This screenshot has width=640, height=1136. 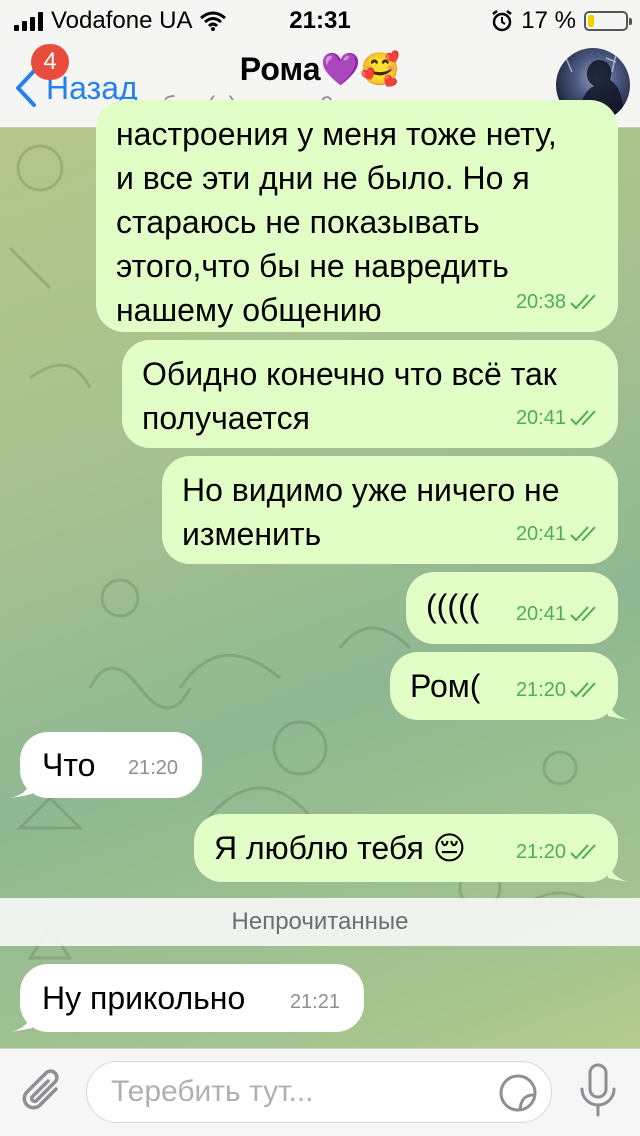 I want to click on alarm-icon, so click(x=502, y=21).